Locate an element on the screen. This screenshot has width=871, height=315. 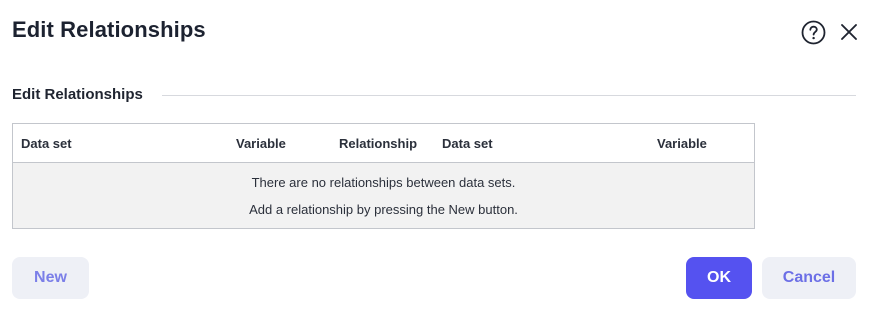
section-title: Edit Relationships is located at coordinates (77, 94).